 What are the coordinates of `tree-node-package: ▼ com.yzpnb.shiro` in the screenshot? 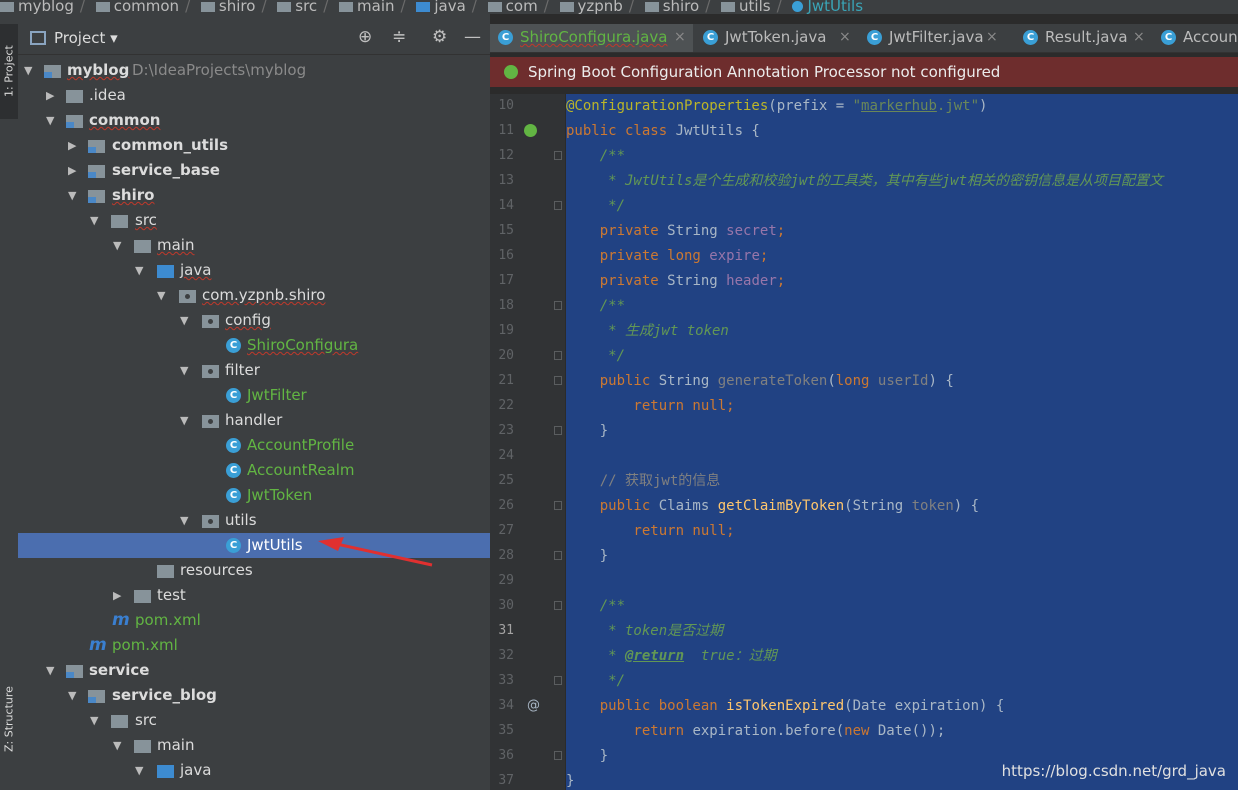 It's located at (254, 295).